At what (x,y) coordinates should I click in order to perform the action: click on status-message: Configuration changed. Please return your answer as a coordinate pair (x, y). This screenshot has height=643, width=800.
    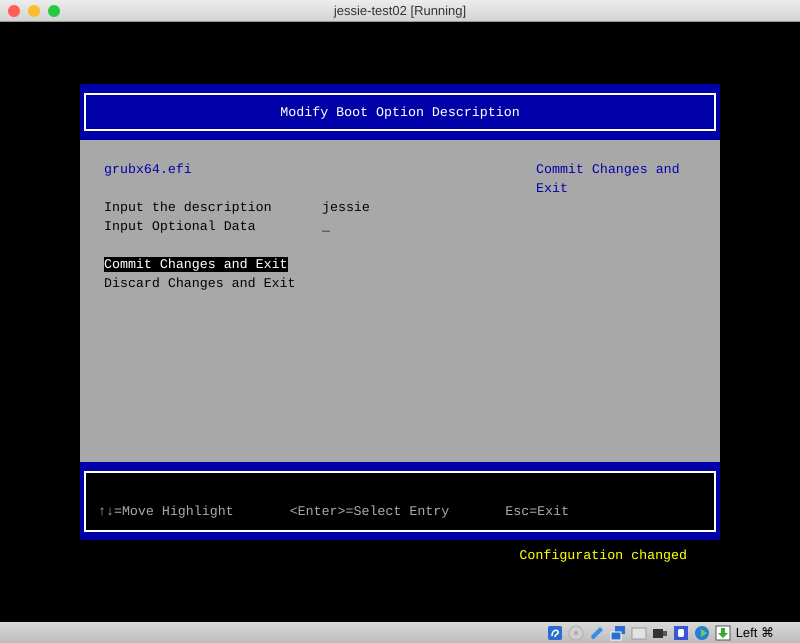
    Looking at the image, I should click on (603, 555).